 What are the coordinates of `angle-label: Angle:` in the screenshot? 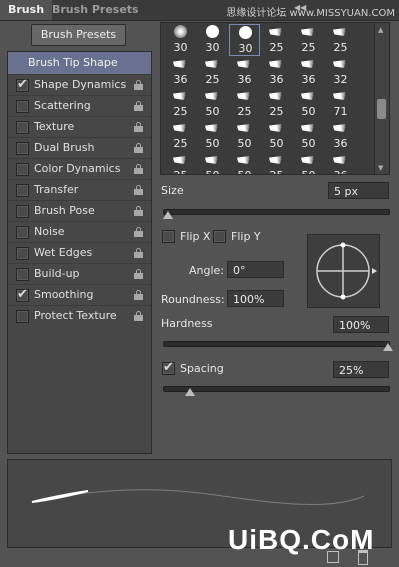 It's located at (207, 270).